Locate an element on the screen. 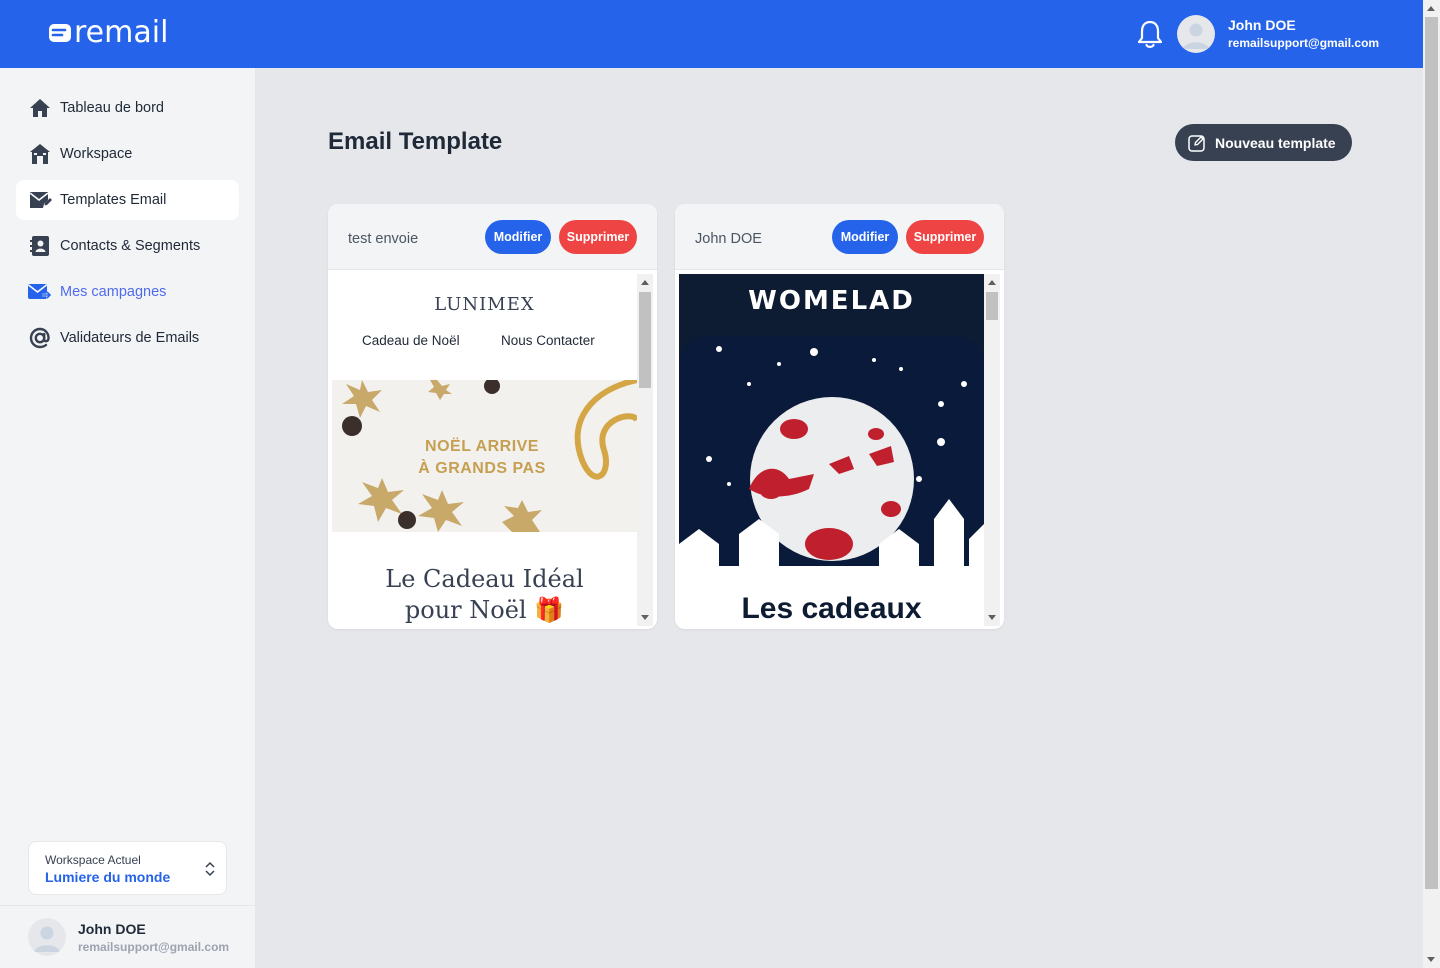 This screenshot has width=1440, height=968. sidebar-item-campaigns: Mes campagnes is located at coordinates (127, 292).